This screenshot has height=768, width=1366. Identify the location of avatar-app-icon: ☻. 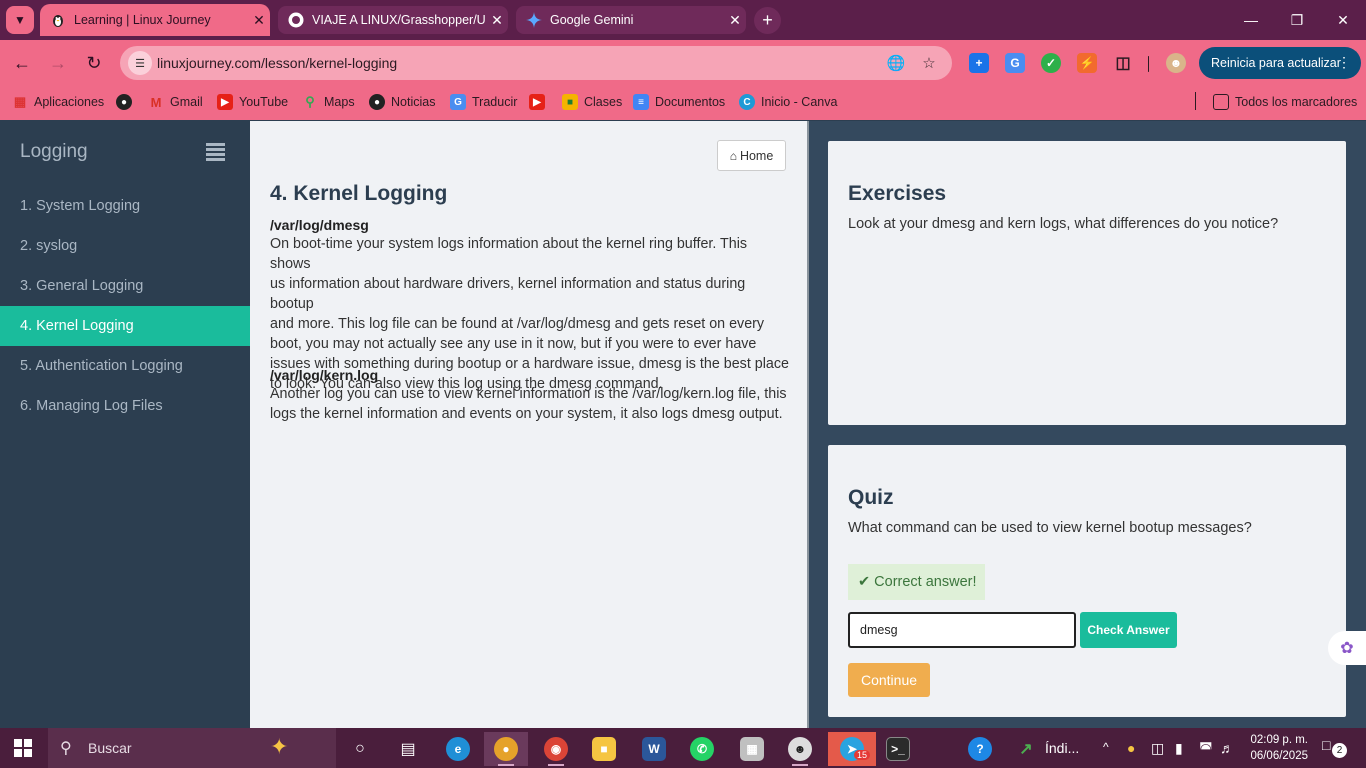
(800, 749).